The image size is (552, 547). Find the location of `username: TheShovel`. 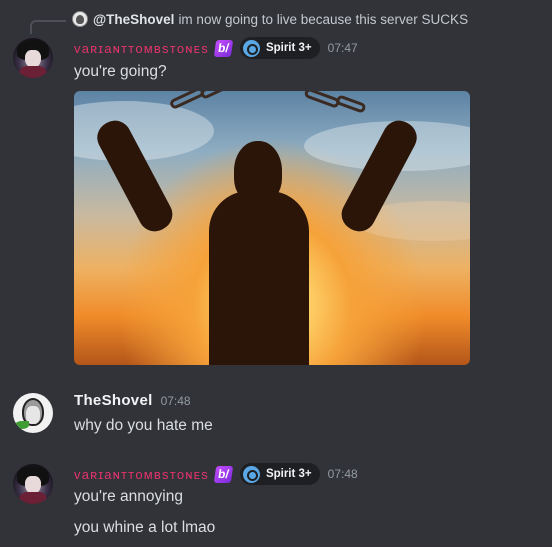

username: TheShovel is located at coordinates (113, 400).